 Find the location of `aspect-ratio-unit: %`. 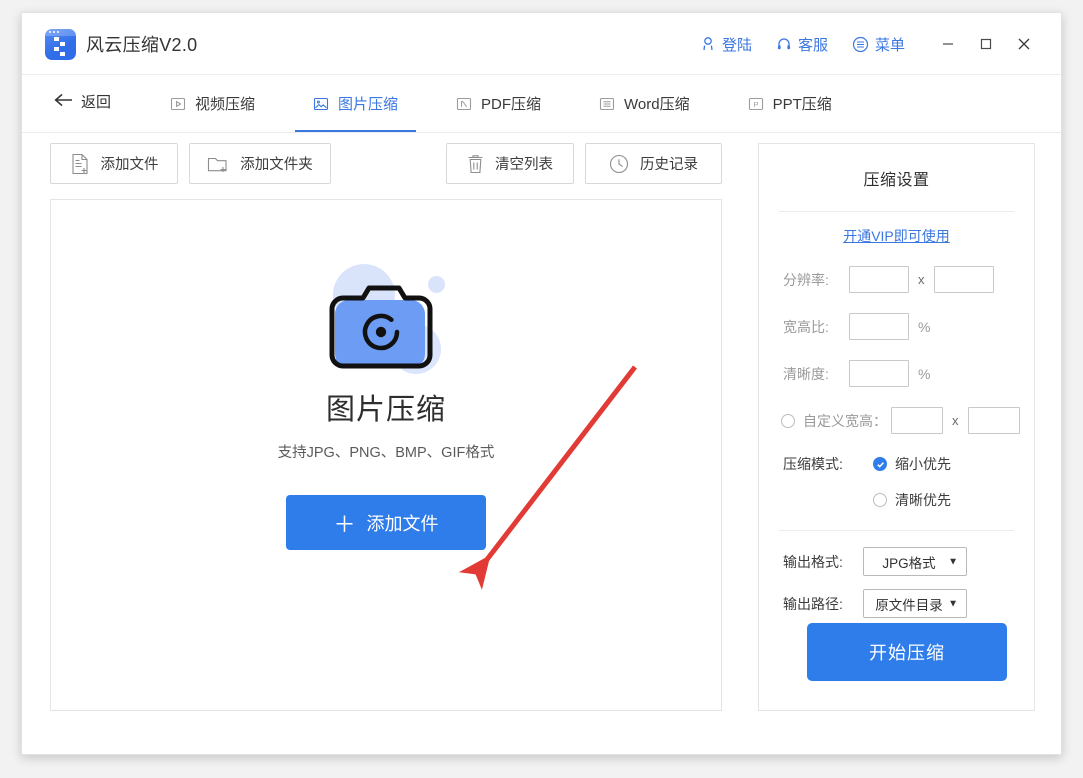

aspect-ratio-unit: % is located at coordinates (924, 326).